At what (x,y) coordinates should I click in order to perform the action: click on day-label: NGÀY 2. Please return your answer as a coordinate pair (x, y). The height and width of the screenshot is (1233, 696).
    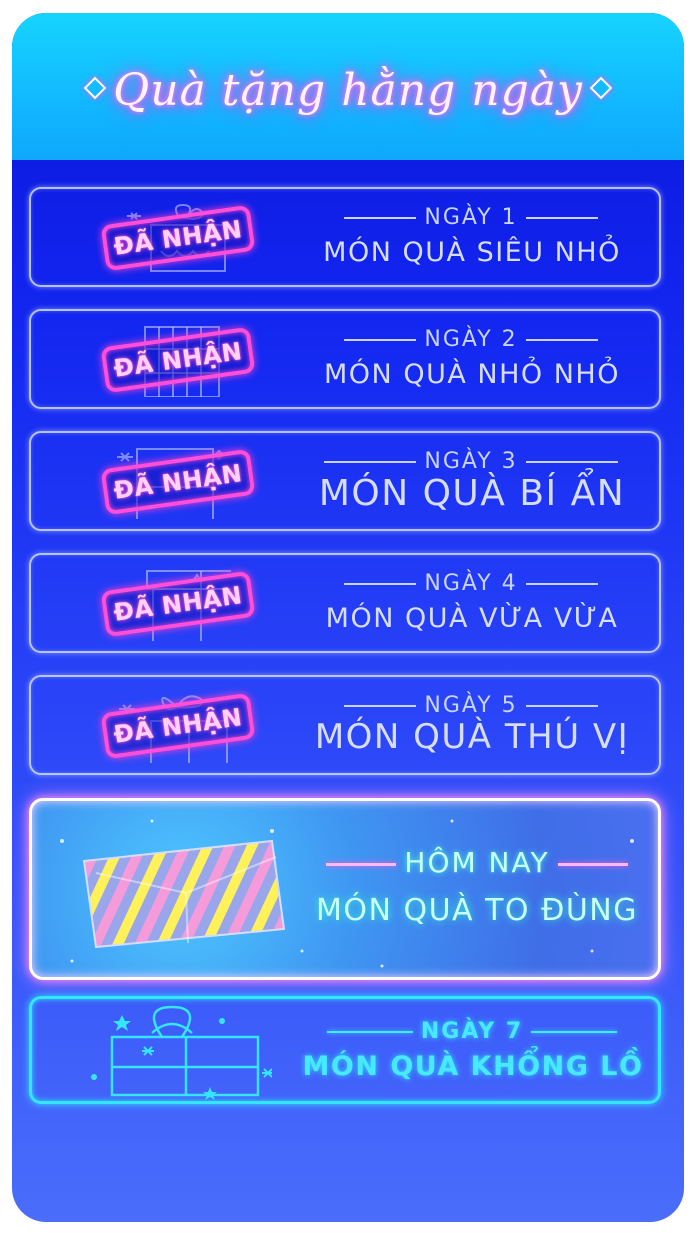
    Looking at the image, I should click on (471, 339).